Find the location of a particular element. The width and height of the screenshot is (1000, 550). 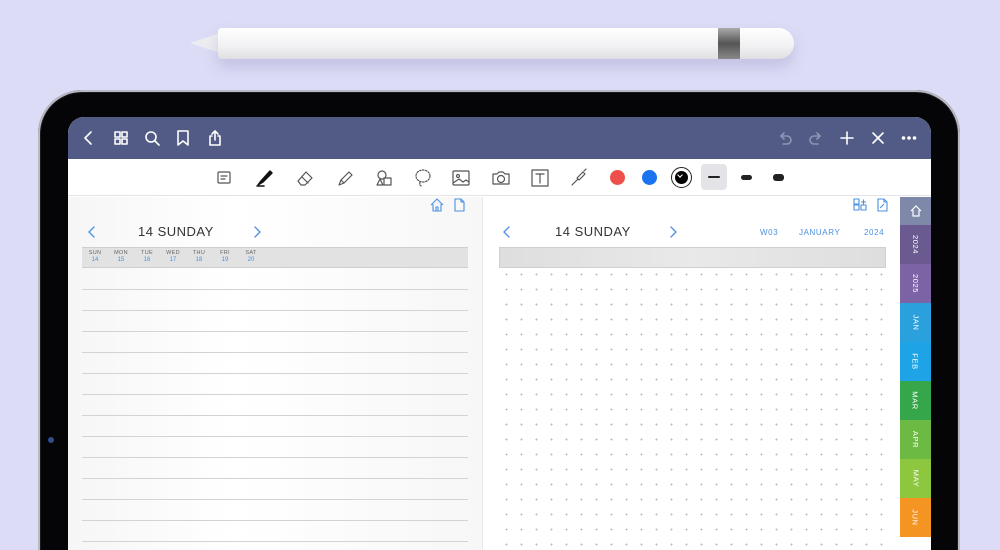

camera-dot is located at coordinates (51, 440).